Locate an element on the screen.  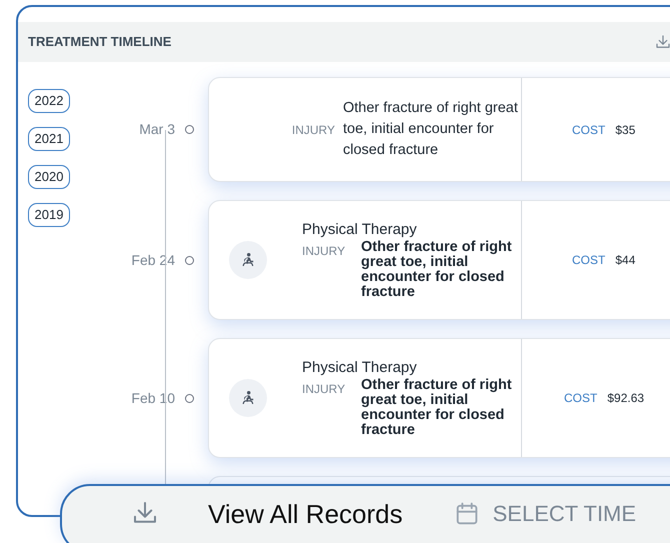
panel-title: TREATMENT TIMELINE is located at coordinates (100, 42).